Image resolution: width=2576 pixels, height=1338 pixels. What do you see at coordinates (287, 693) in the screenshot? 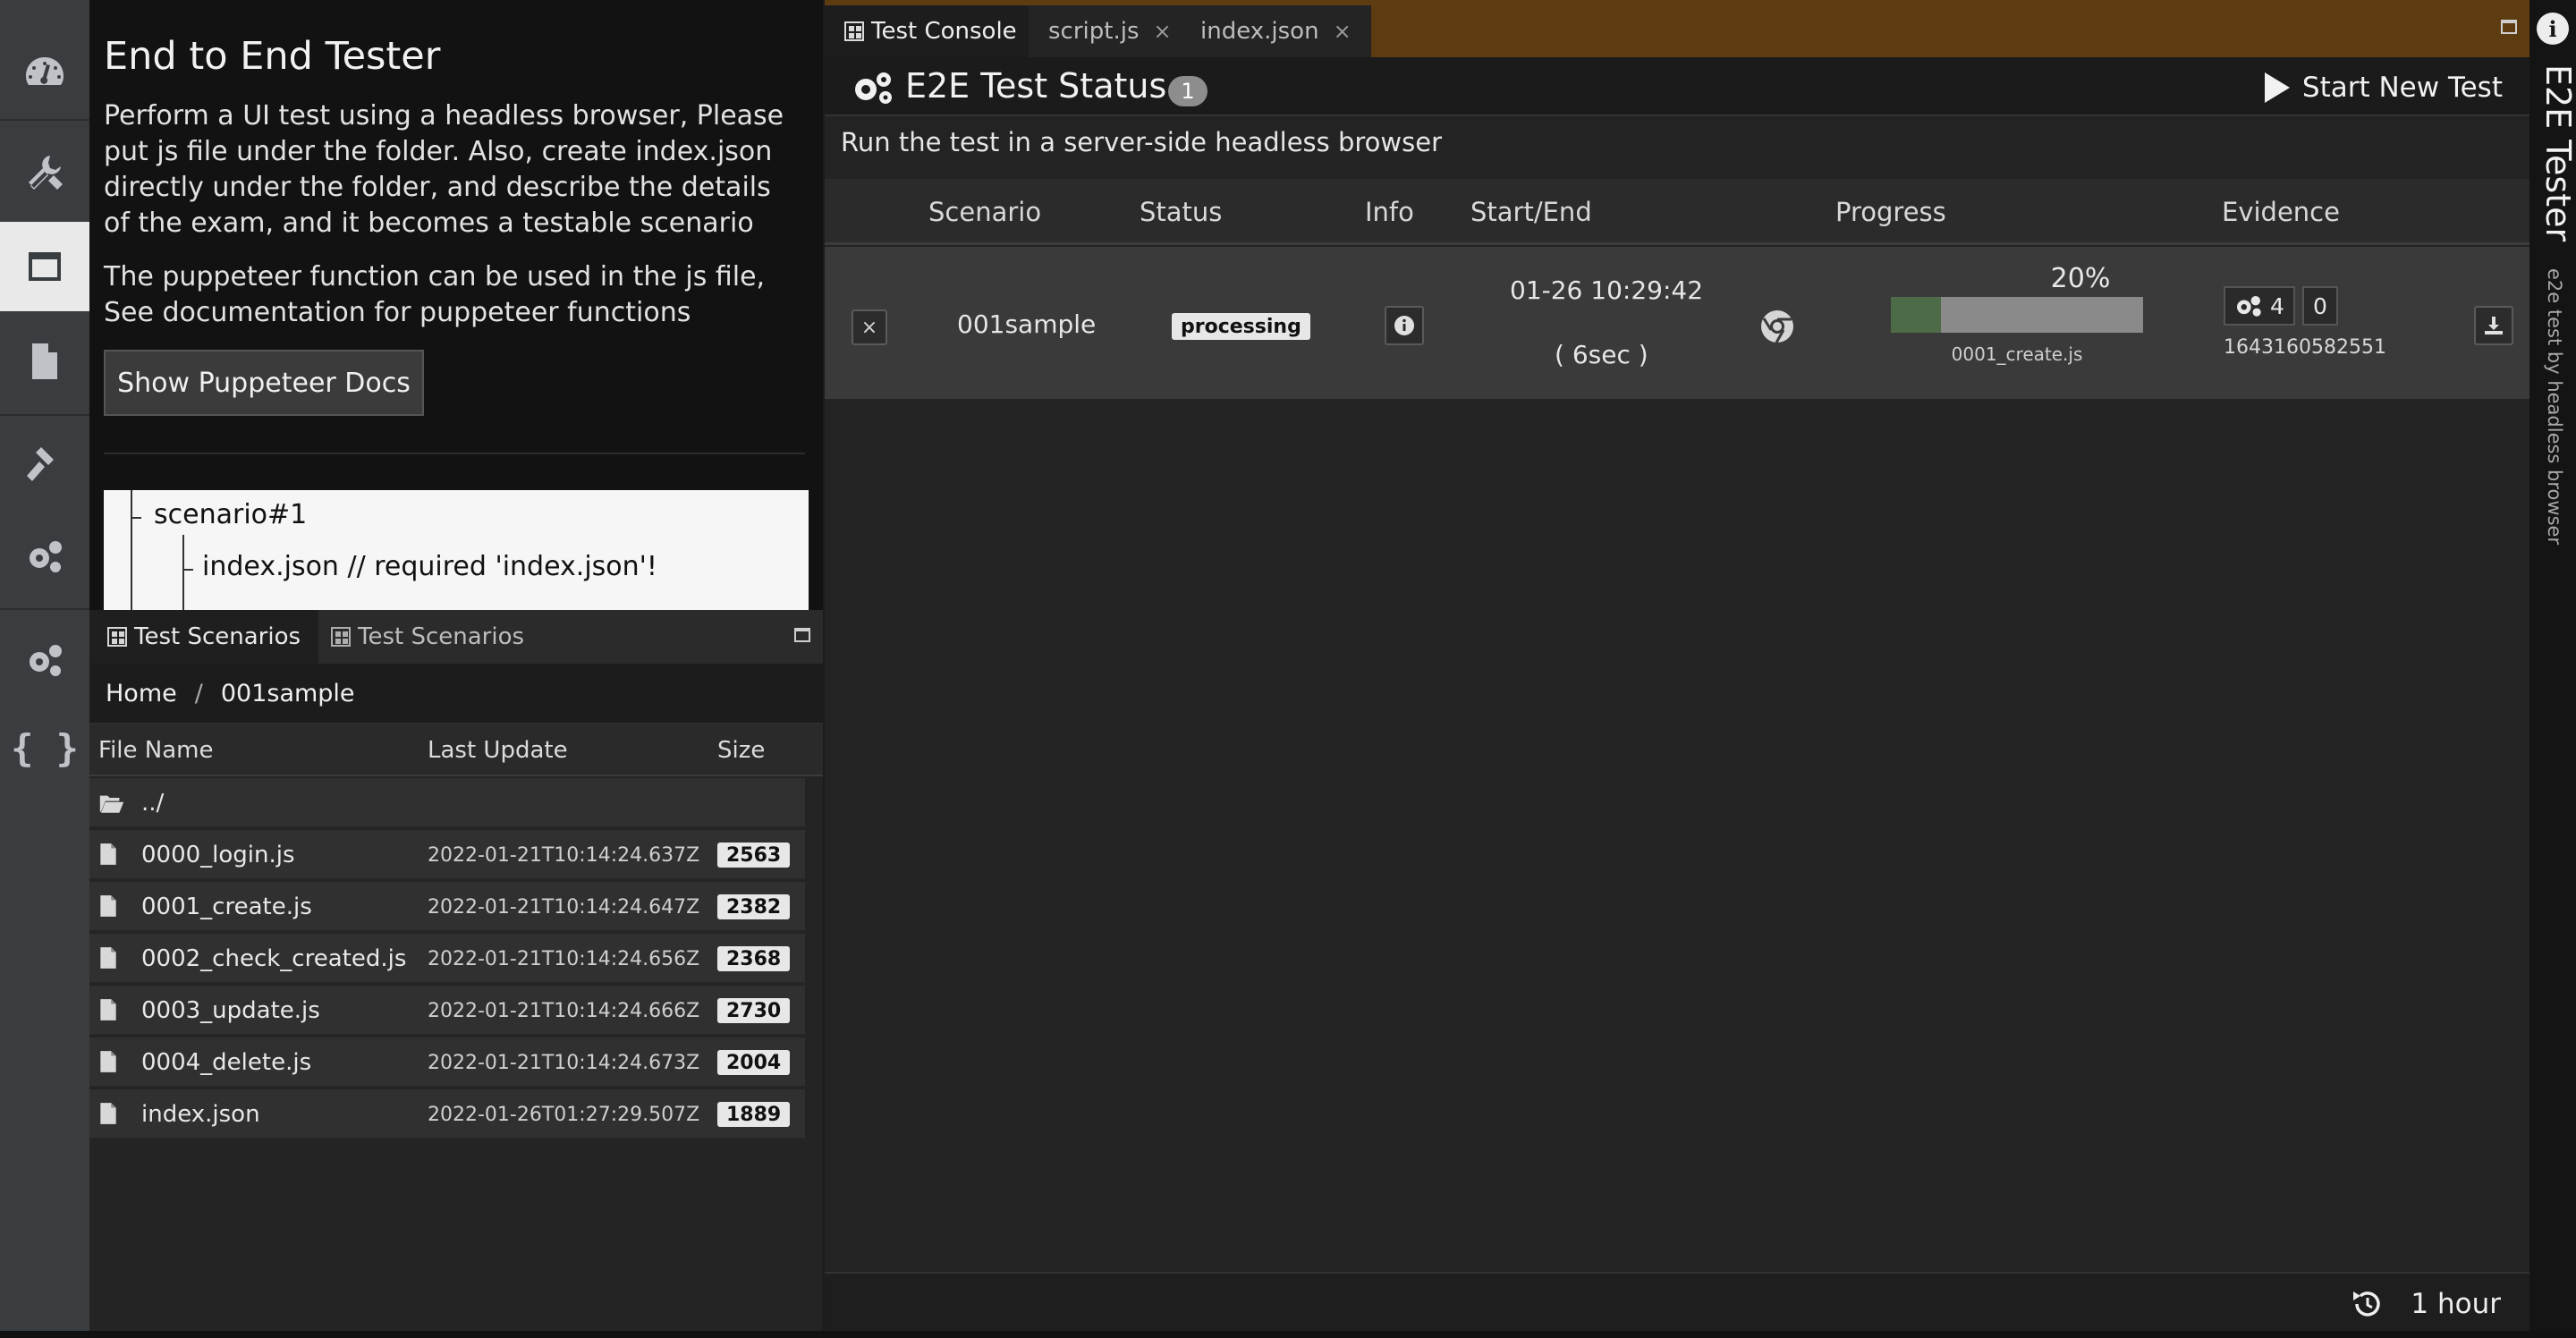
I see `breadcrumb-current: 001sample` at bounding box center [287, 693].